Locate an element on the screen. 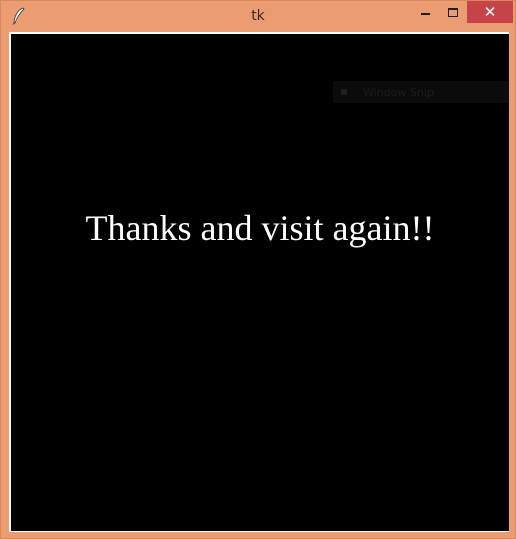 The image size is (516, 539). faint-overlay-tab: Window Snip is located at coordinates (421, 92).